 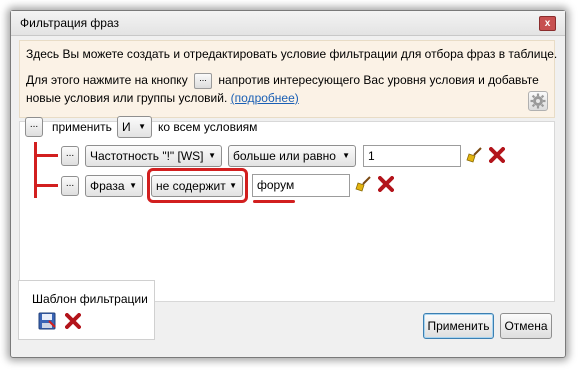 What do you see at coordinates (127, 98) in the screenshot?
I see `info-text-3: новые условия или группы условий.` at bounding box center [127, 98].